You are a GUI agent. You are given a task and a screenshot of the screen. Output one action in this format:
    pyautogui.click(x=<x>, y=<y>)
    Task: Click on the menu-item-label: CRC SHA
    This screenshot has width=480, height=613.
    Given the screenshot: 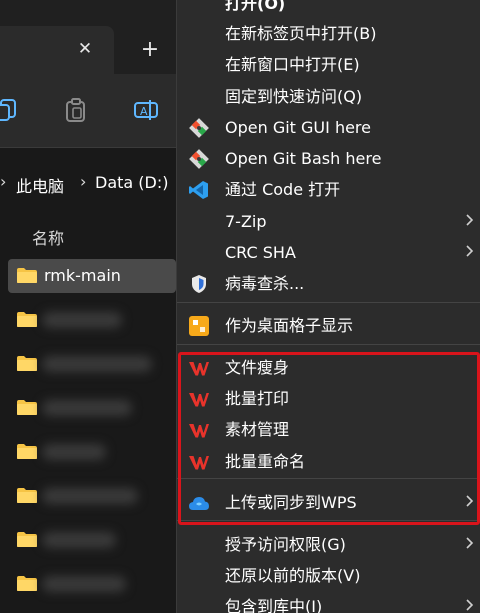 What is the action you would take?
    pyautogui.click(x=260, y=252)
    